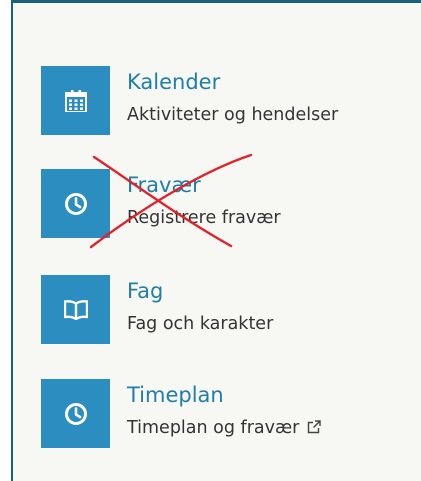 The image size is (421, 481). What do you see at coordinates (175, 395) in the screenshot?
I see `menu-item-title: Timeplan` at bounding box center [175, 395].